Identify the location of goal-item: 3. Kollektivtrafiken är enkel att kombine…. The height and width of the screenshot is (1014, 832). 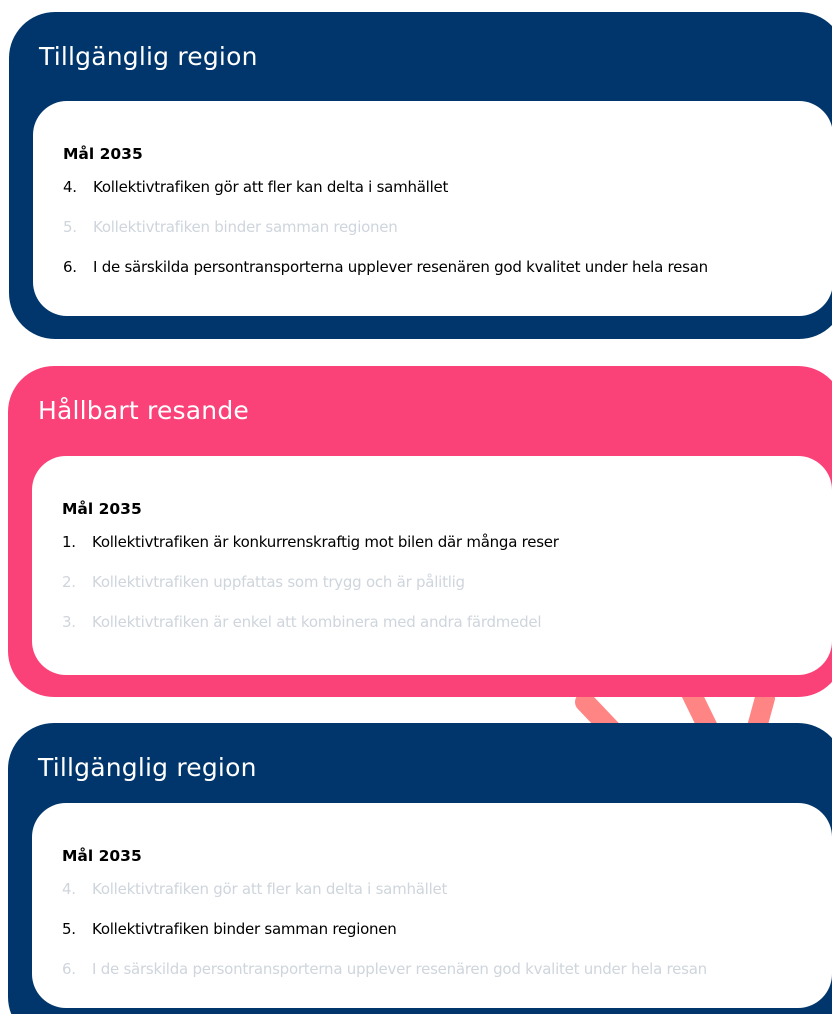
(447, 632).